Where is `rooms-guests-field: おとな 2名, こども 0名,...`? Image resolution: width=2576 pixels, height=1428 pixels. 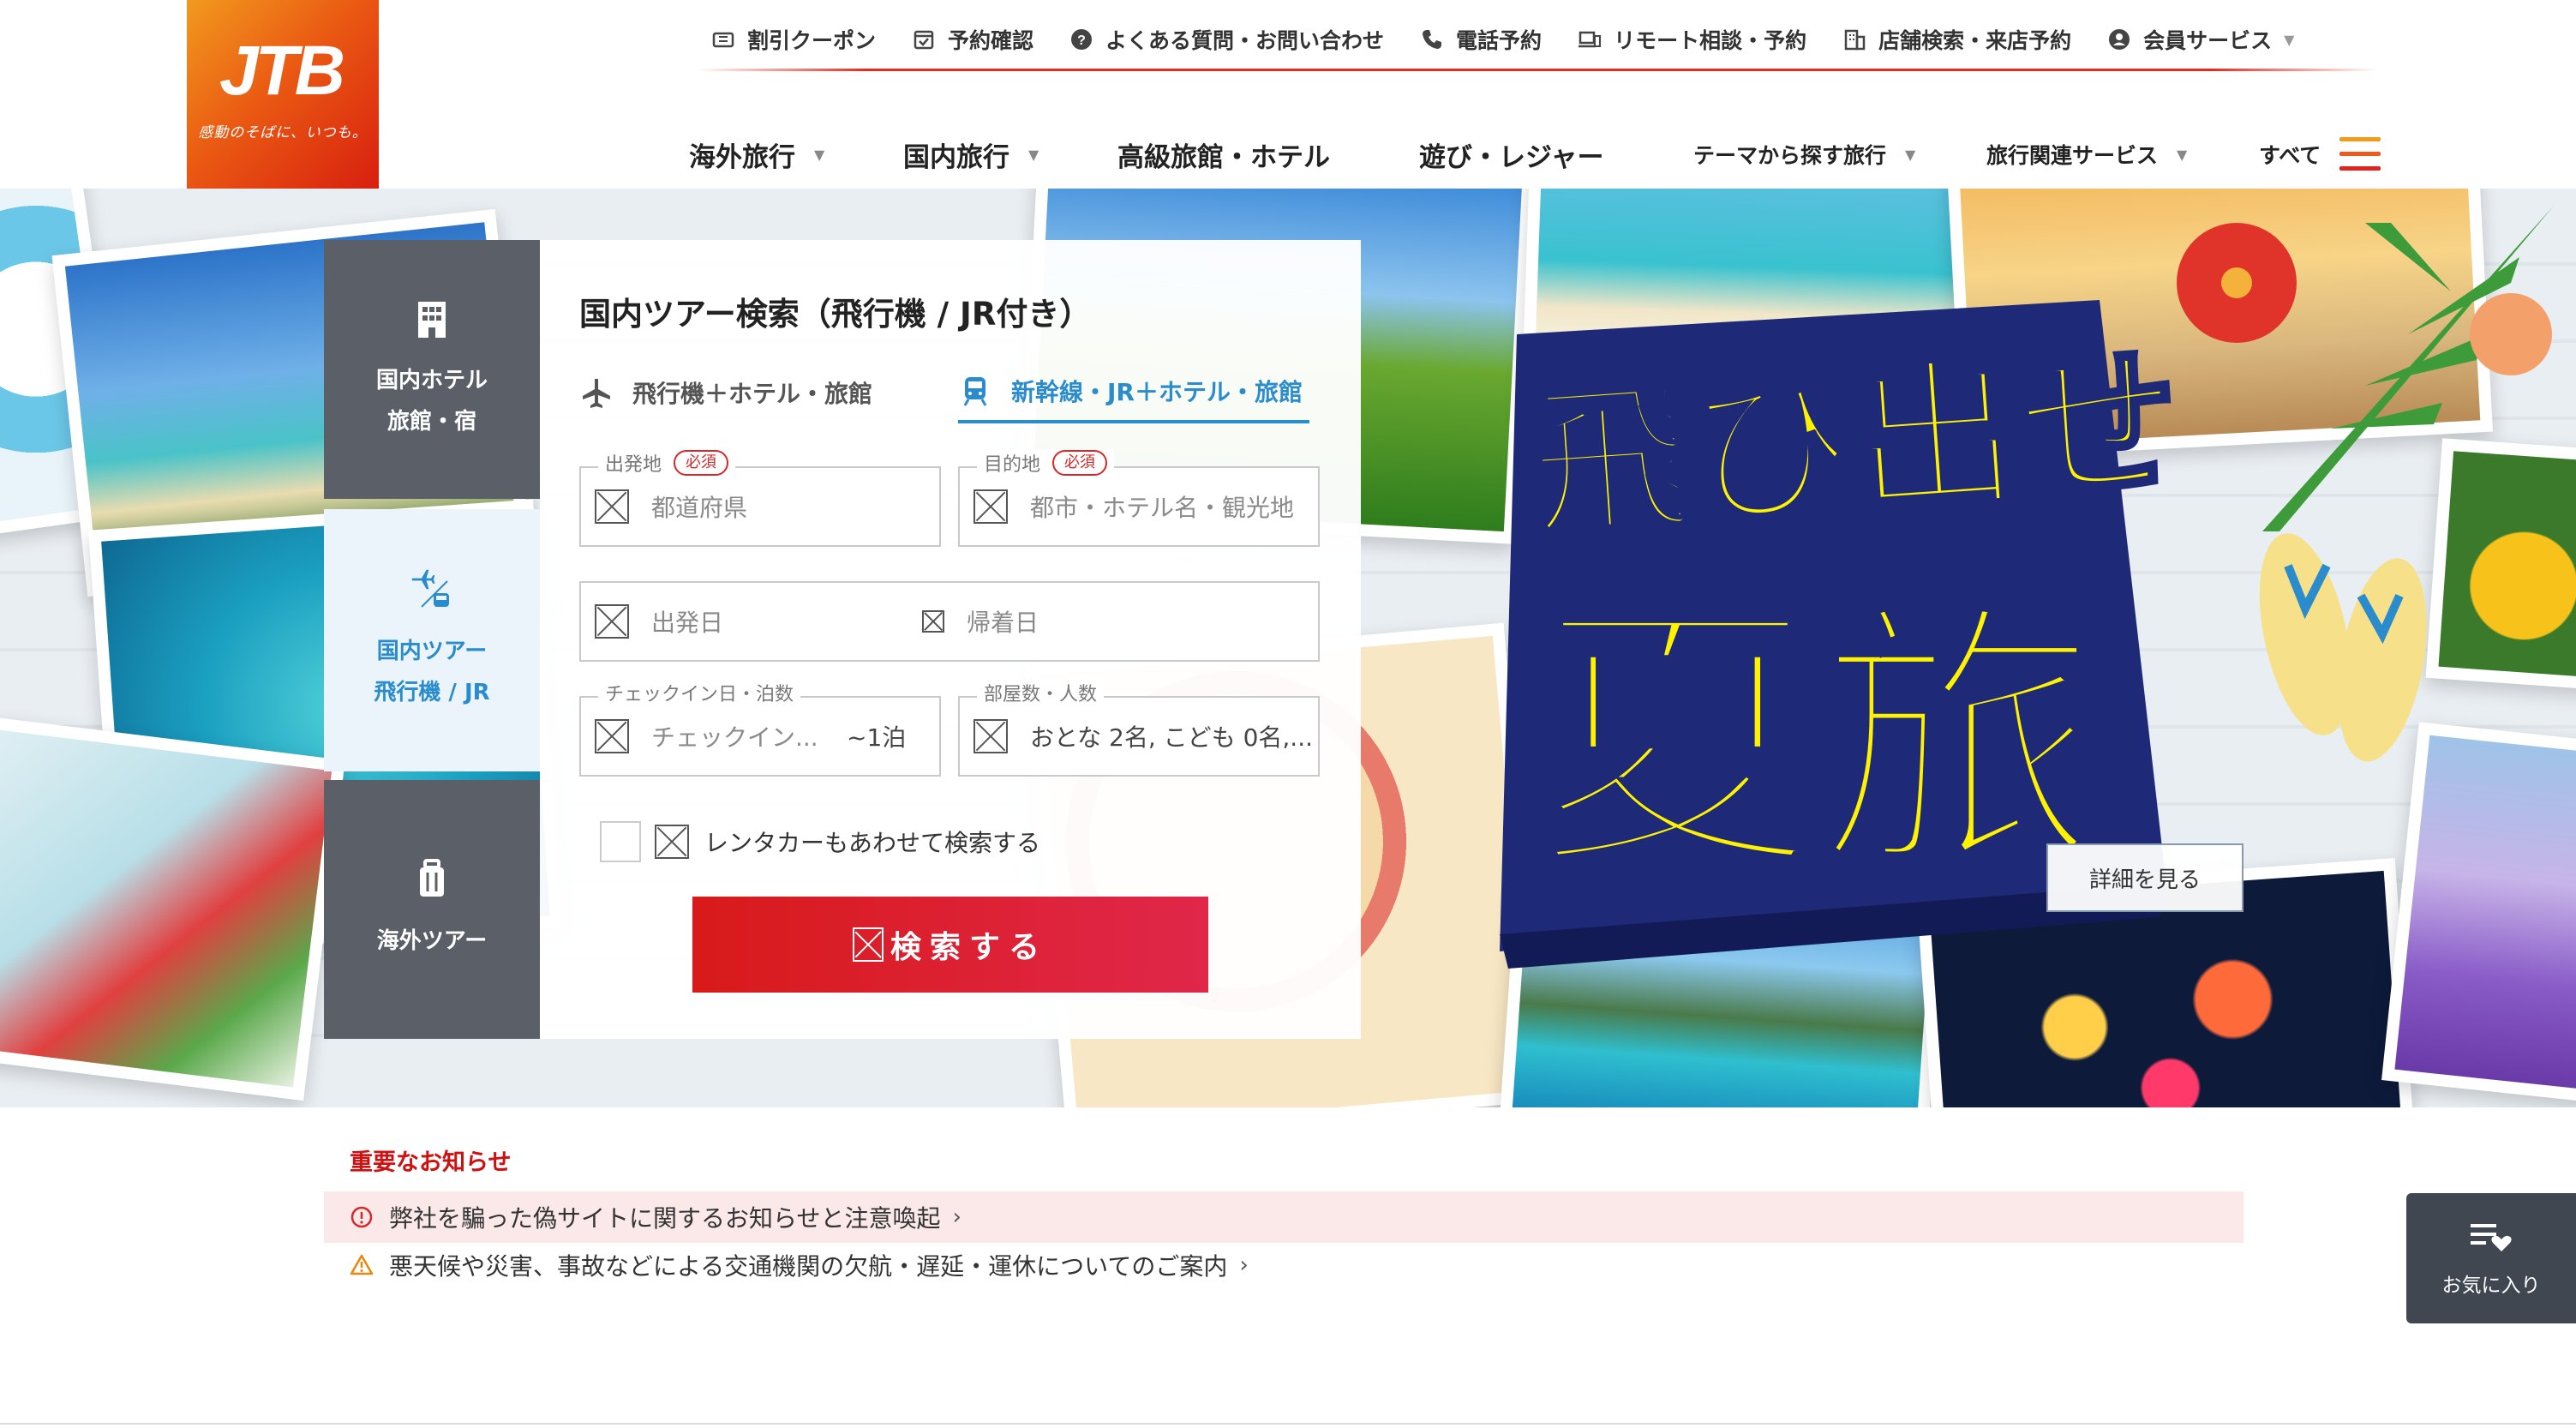
rooms-guests-field: おとな 2名, こども 0名,... is located at coordinates (1139, 736).